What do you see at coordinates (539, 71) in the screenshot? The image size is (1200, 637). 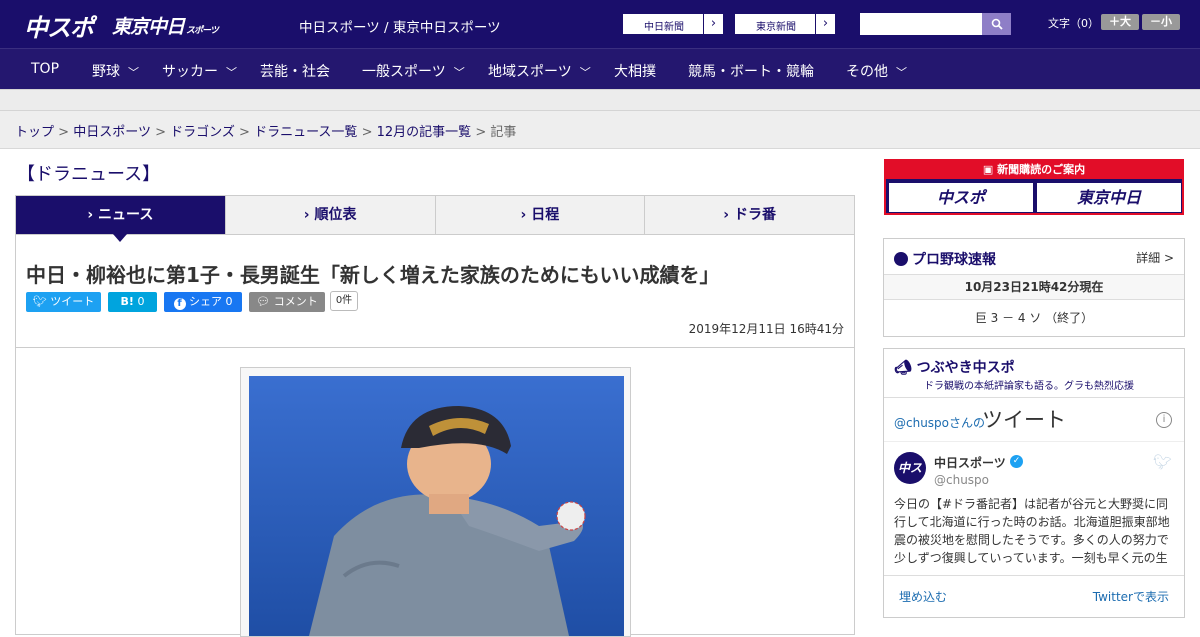 I see `nav-regional-sports: 地域スポーツ ﹀` at bounding box center [539, 71].